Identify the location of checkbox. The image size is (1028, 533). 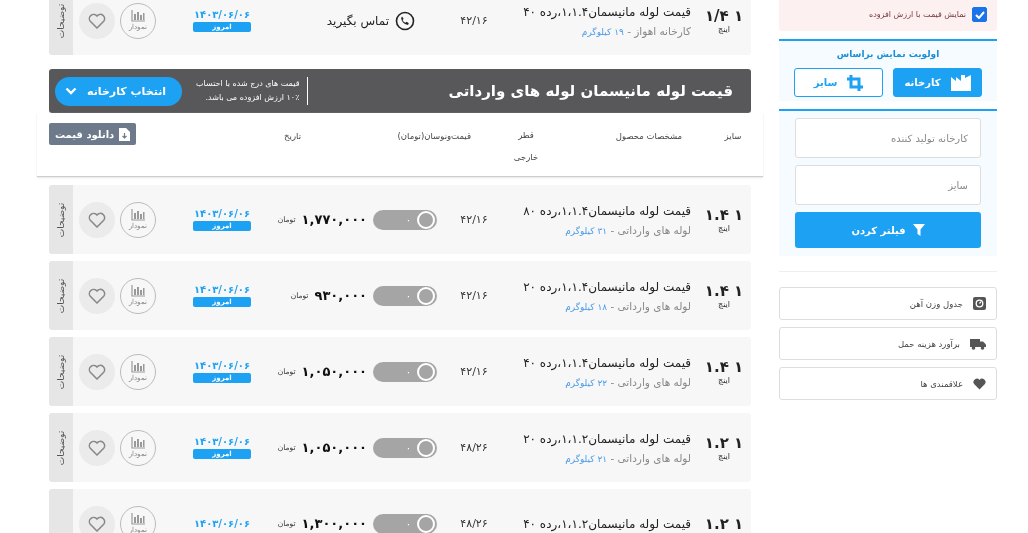
(979, 14).